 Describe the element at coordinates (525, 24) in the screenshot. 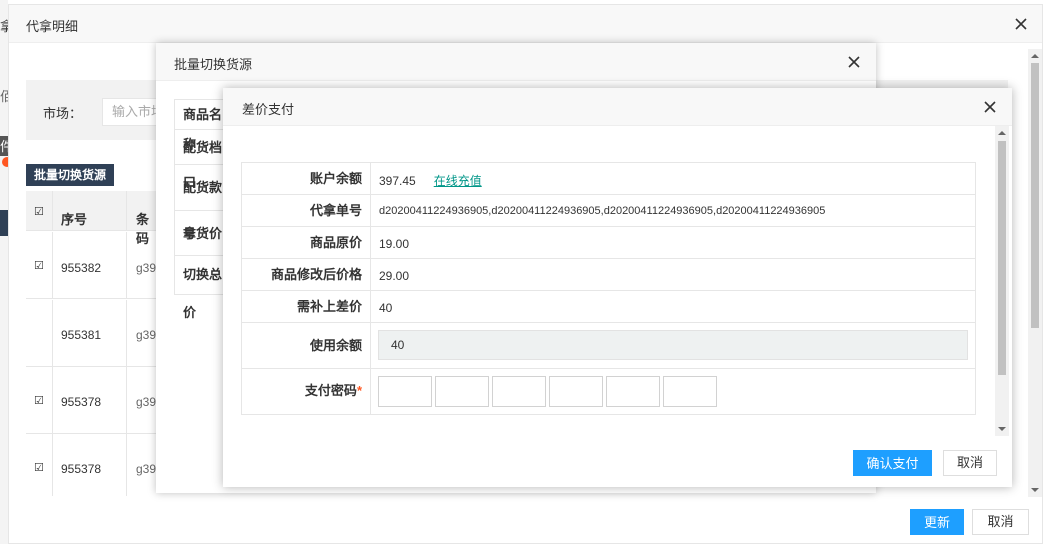

I see `detail-dialog-header: 代拿明细` at that location.